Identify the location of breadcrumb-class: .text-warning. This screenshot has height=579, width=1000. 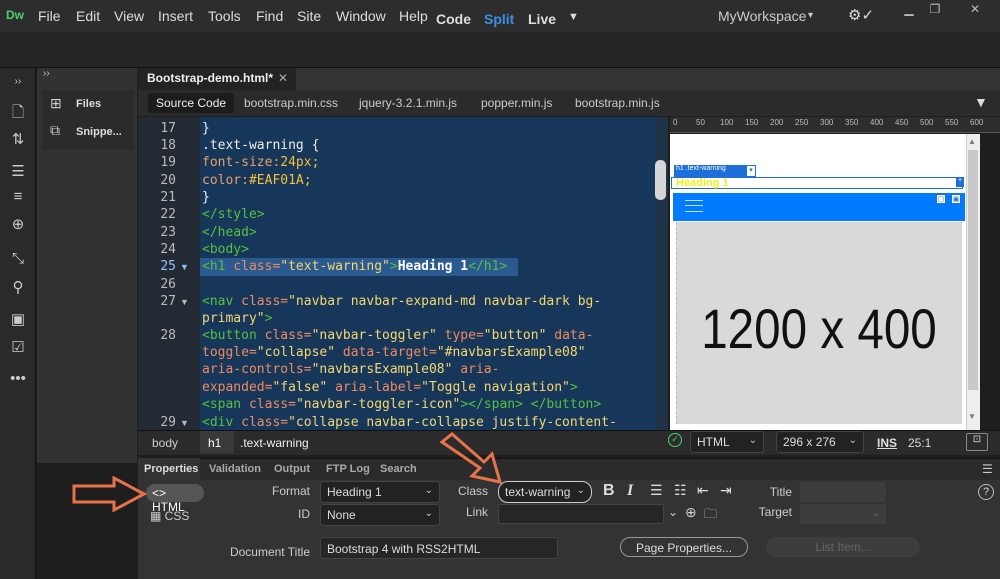
(274, 443).